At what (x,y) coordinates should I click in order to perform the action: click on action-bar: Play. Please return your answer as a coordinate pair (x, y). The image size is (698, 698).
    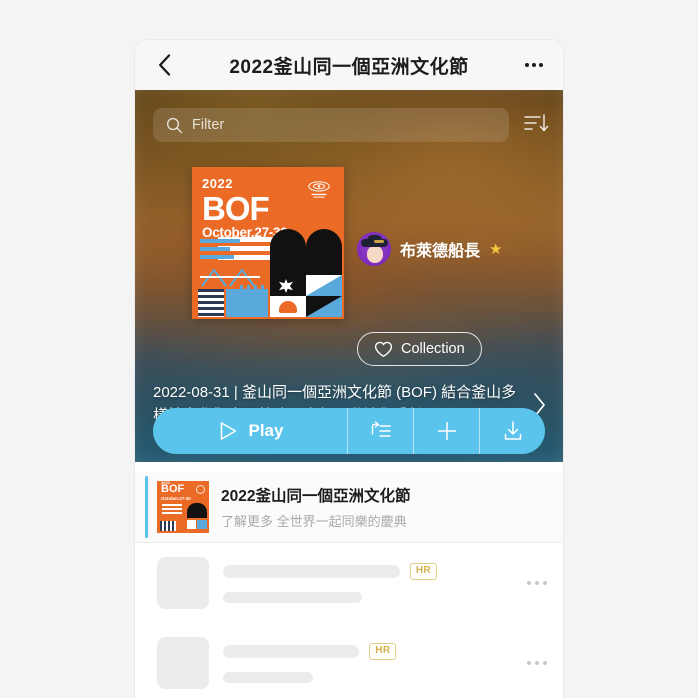
    Looking at the image, I should click on (349, 431).